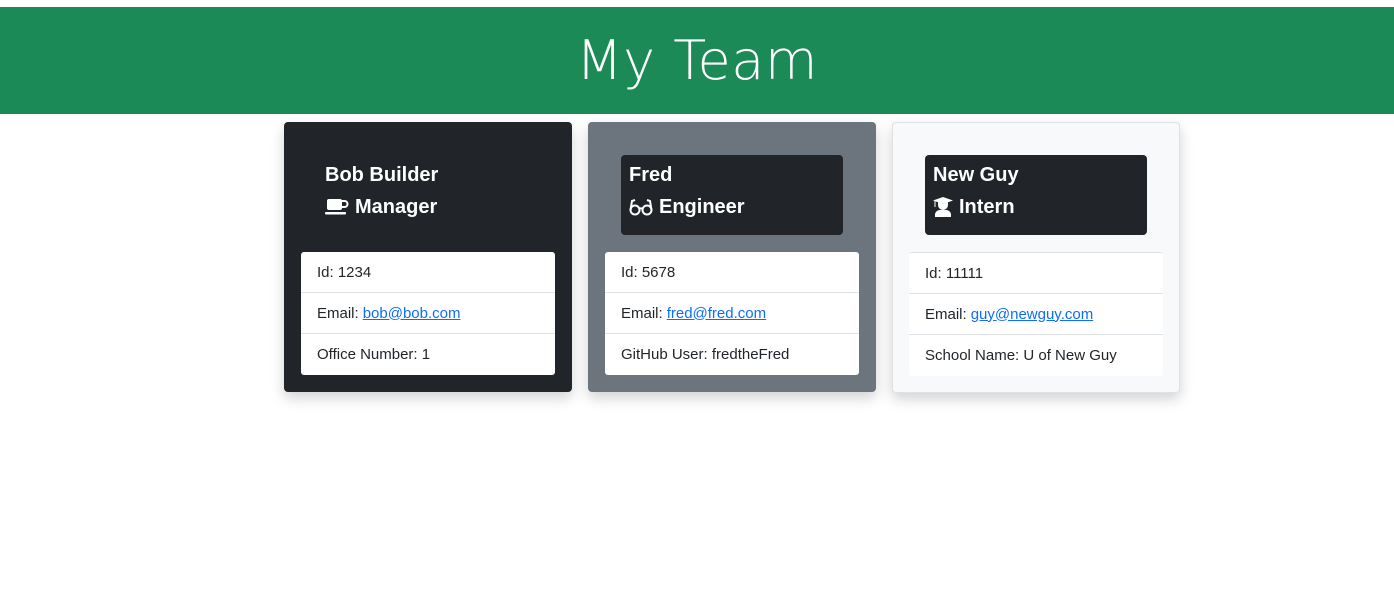 Image resolution: width=1394 pixels, height=616 pixels. I want to click on employee-email-row: Email: guy@newguy.com, so click(1036, 314).